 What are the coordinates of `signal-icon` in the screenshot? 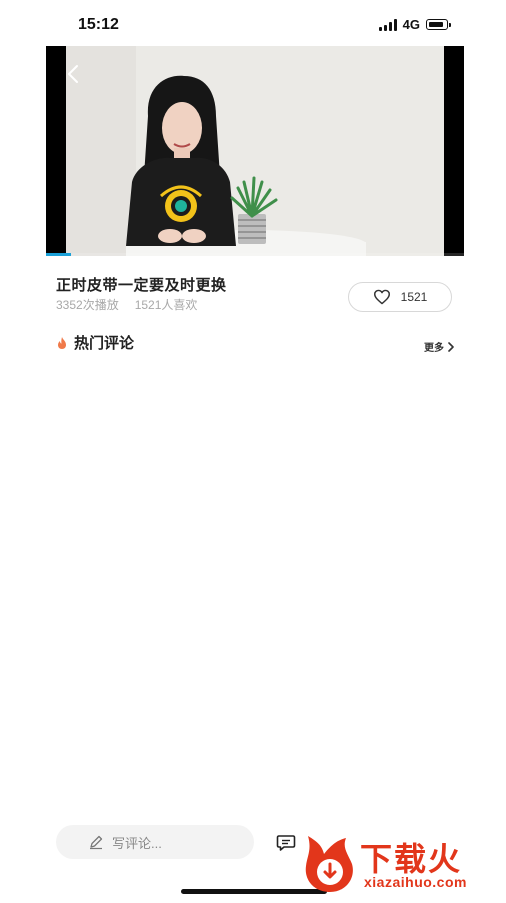 It's located at (387, 24).